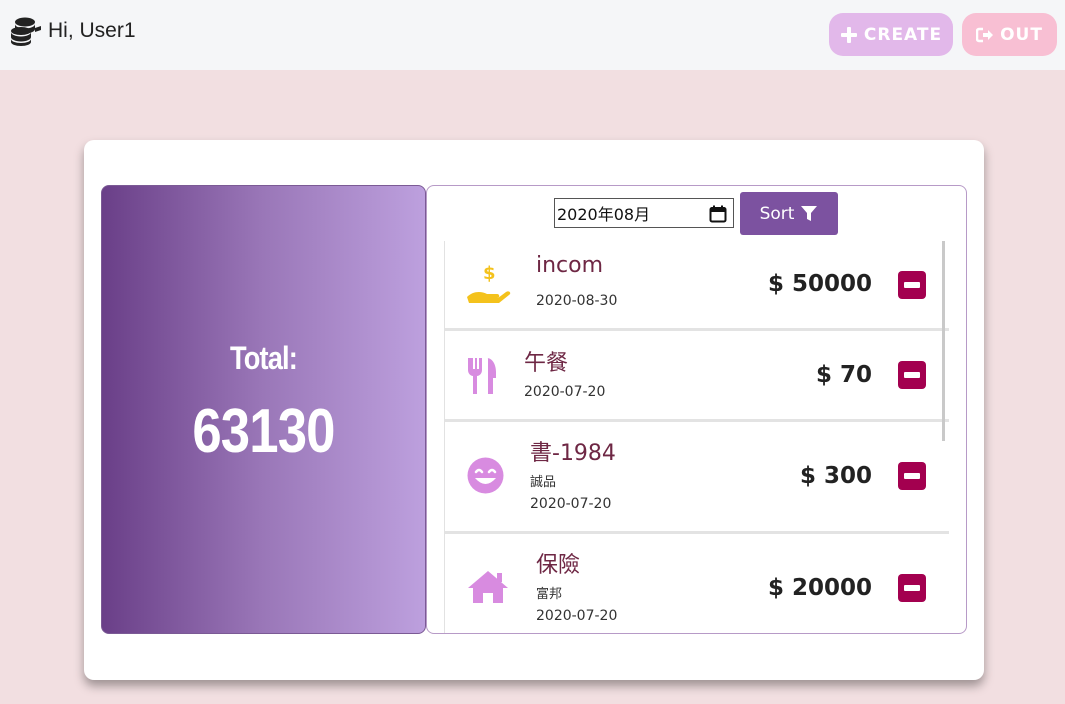  What do you see at coordinates (819, 284) in the screenshot?
I see `item-amount: $ 50000` at bounding box center [819, 284].